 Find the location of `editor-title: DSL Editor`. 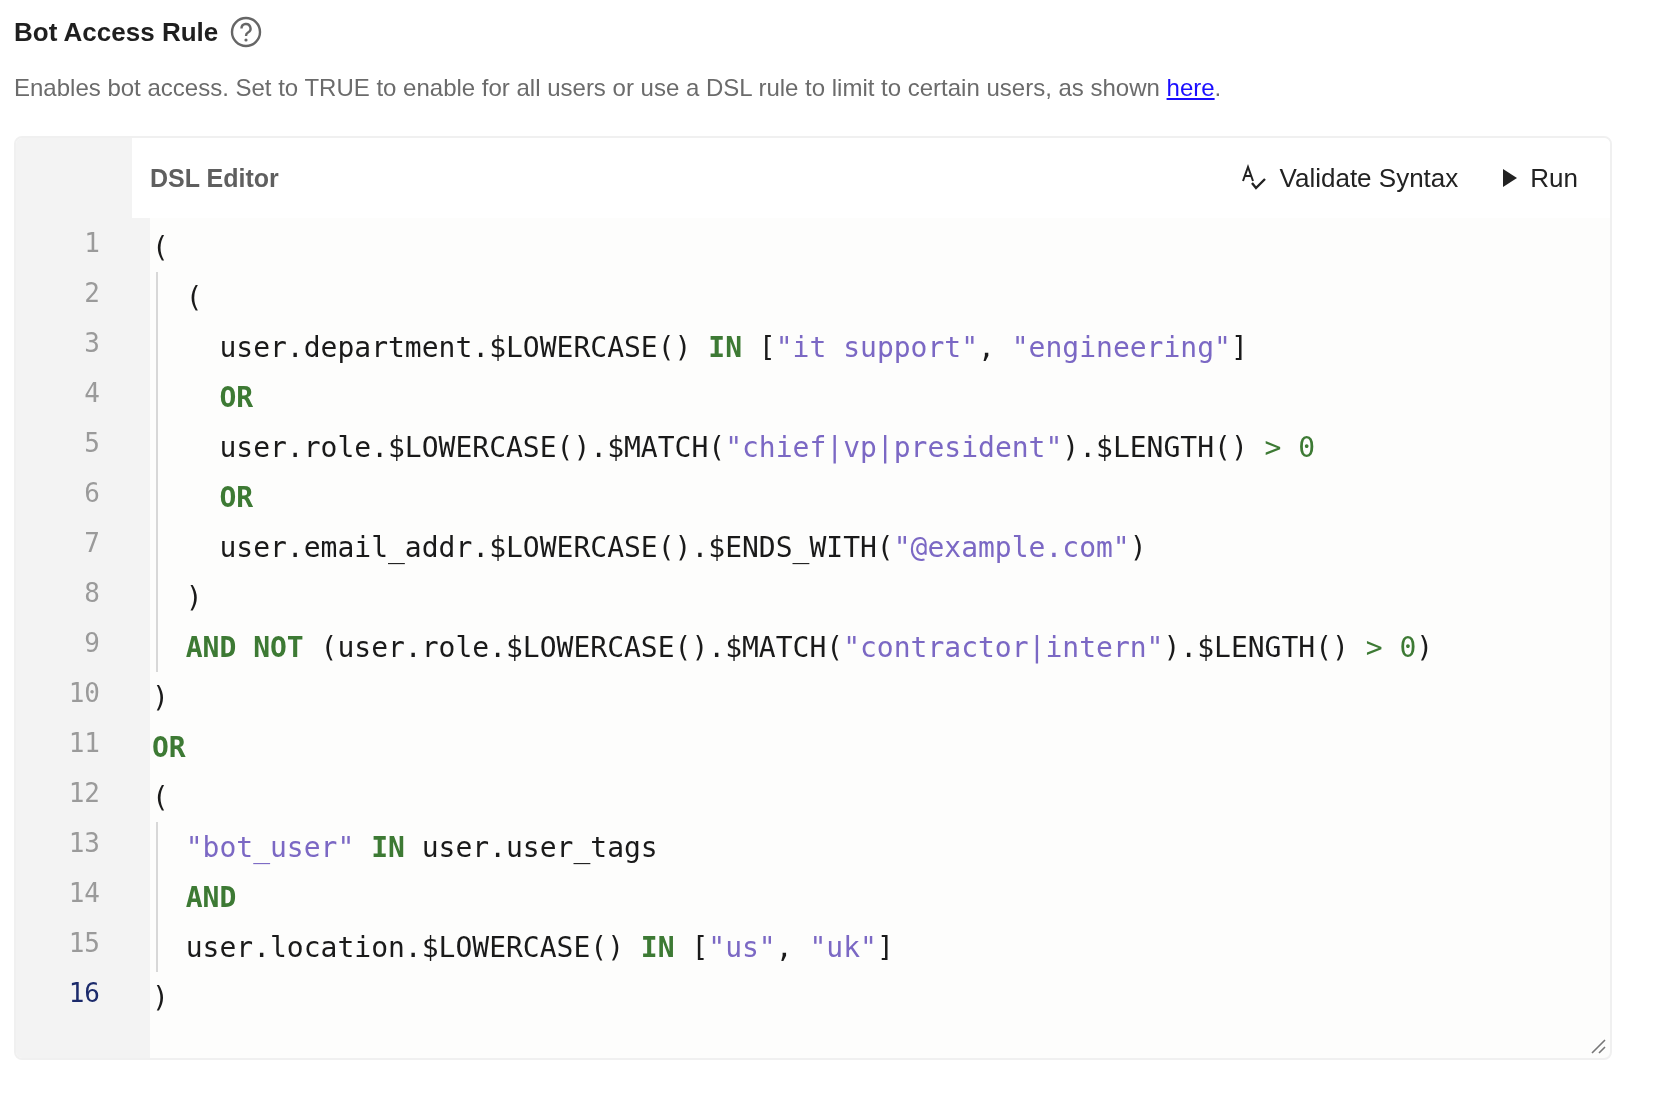

editor-title: DSL Editor is located at coordinates (215, 178).